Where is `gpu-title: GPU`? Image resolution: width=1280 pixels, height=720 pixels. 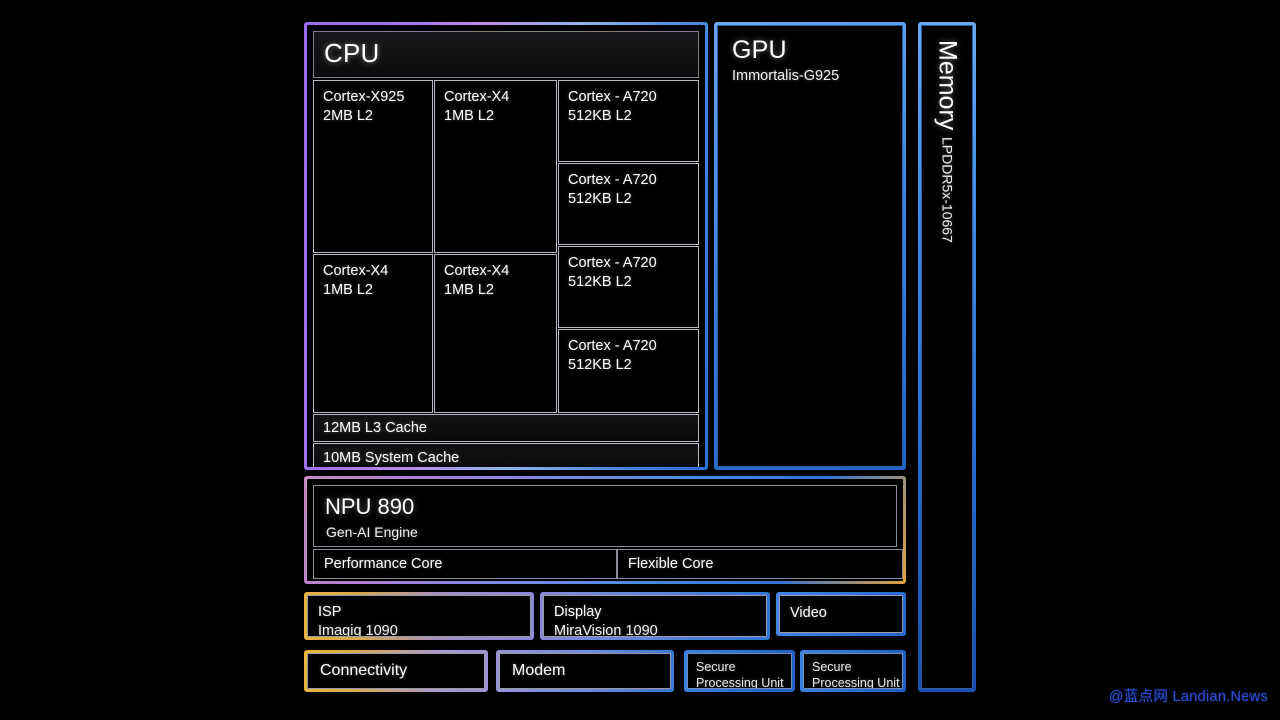 gpu-title: GPU is located at coordinates (759, 50).